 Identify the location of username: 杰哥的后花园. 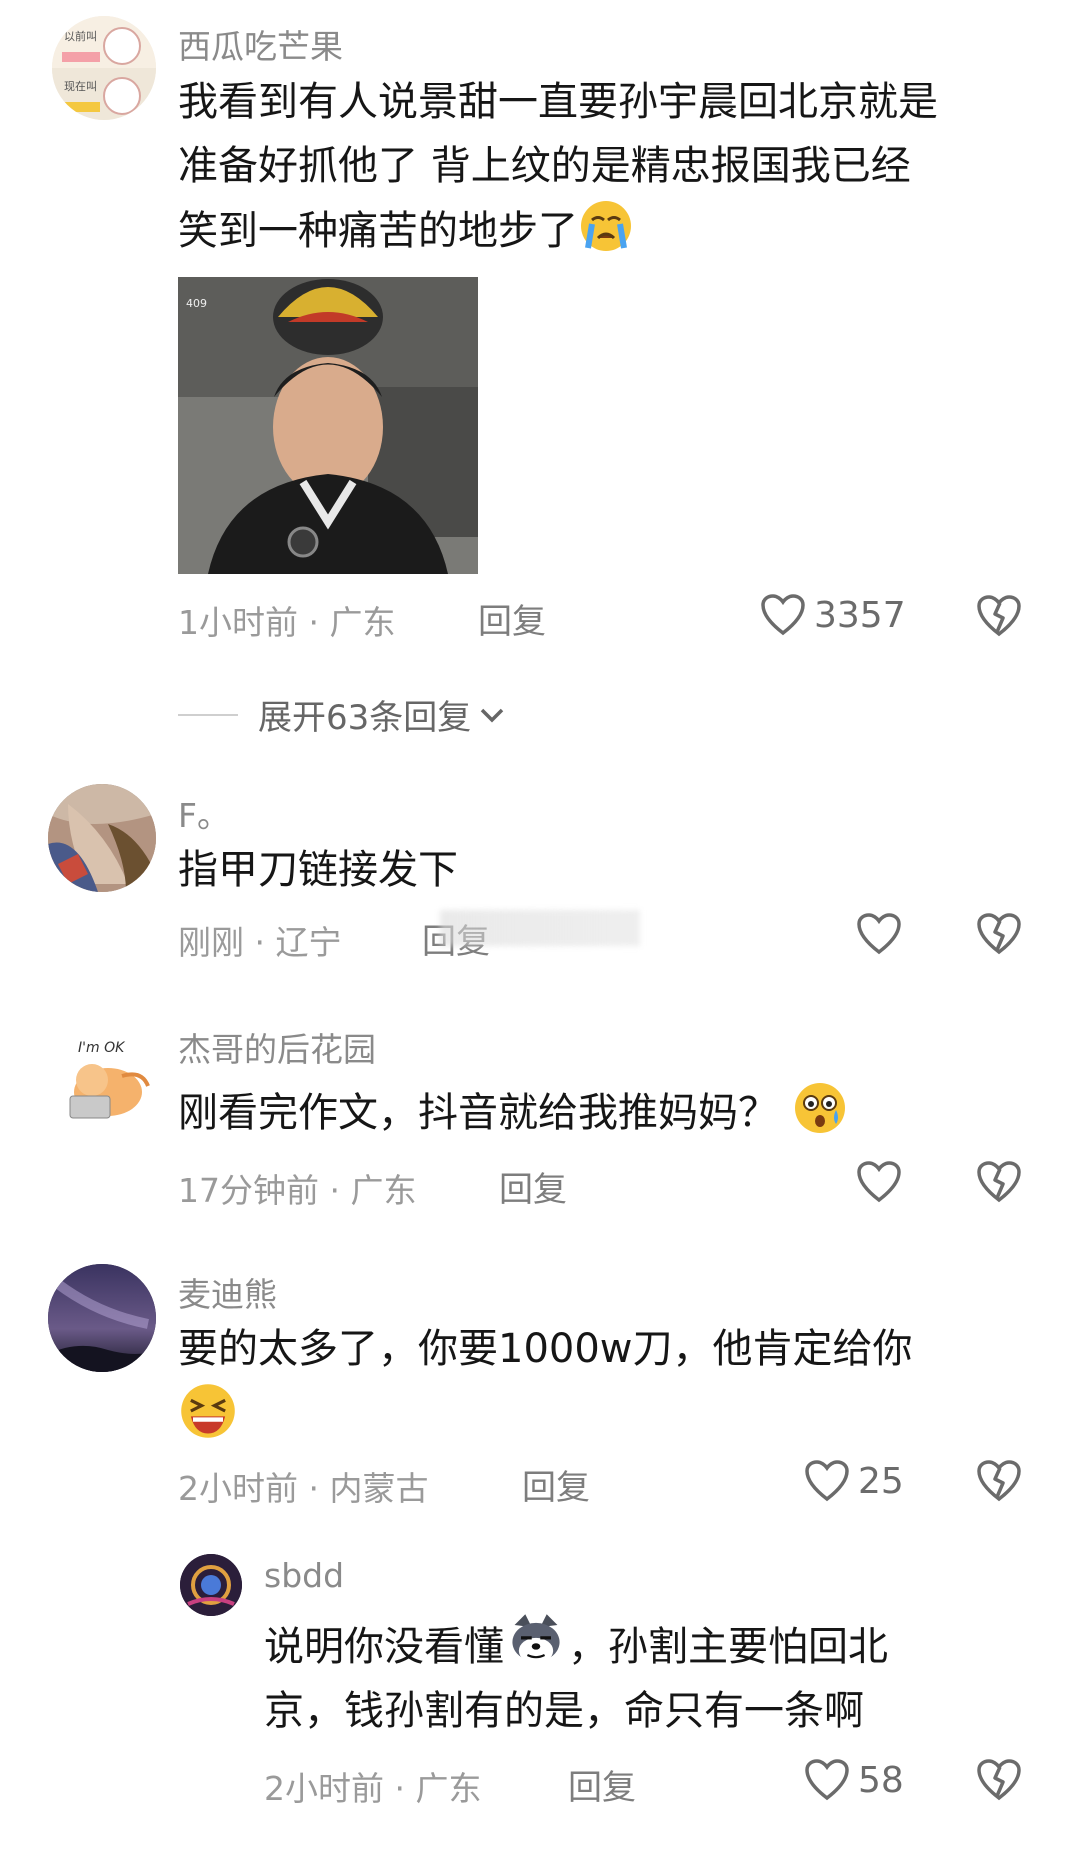
(277, 1047).